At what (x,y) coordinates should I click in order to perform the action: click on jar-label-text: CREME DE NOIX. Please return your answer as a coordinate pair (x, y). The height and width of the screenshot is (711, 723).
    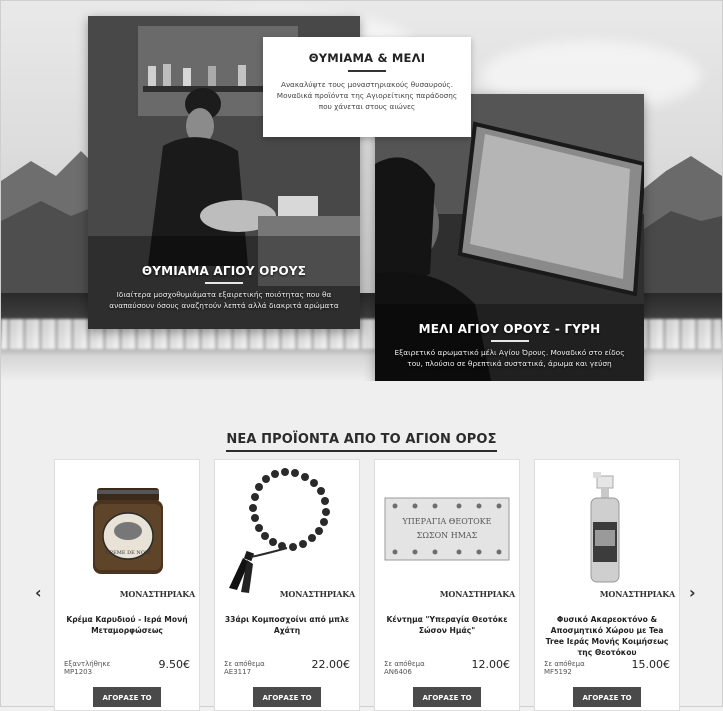
    Looking at the image, I should click on (128, 553).